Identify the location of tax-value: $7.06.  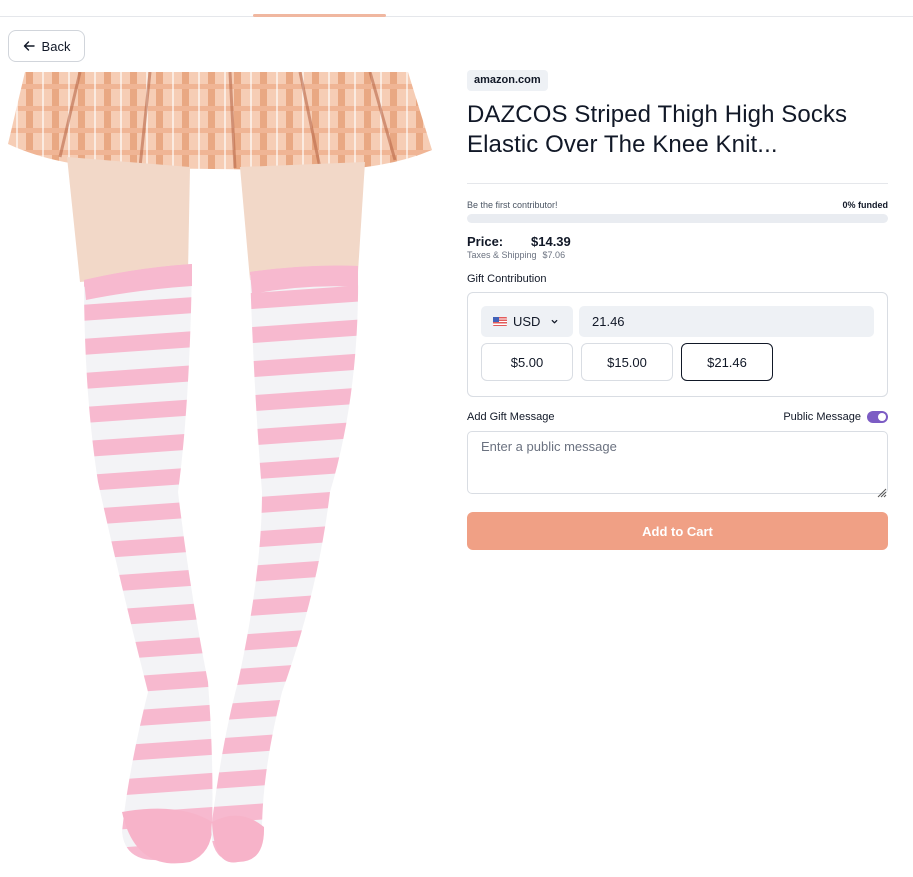
(554, 255).